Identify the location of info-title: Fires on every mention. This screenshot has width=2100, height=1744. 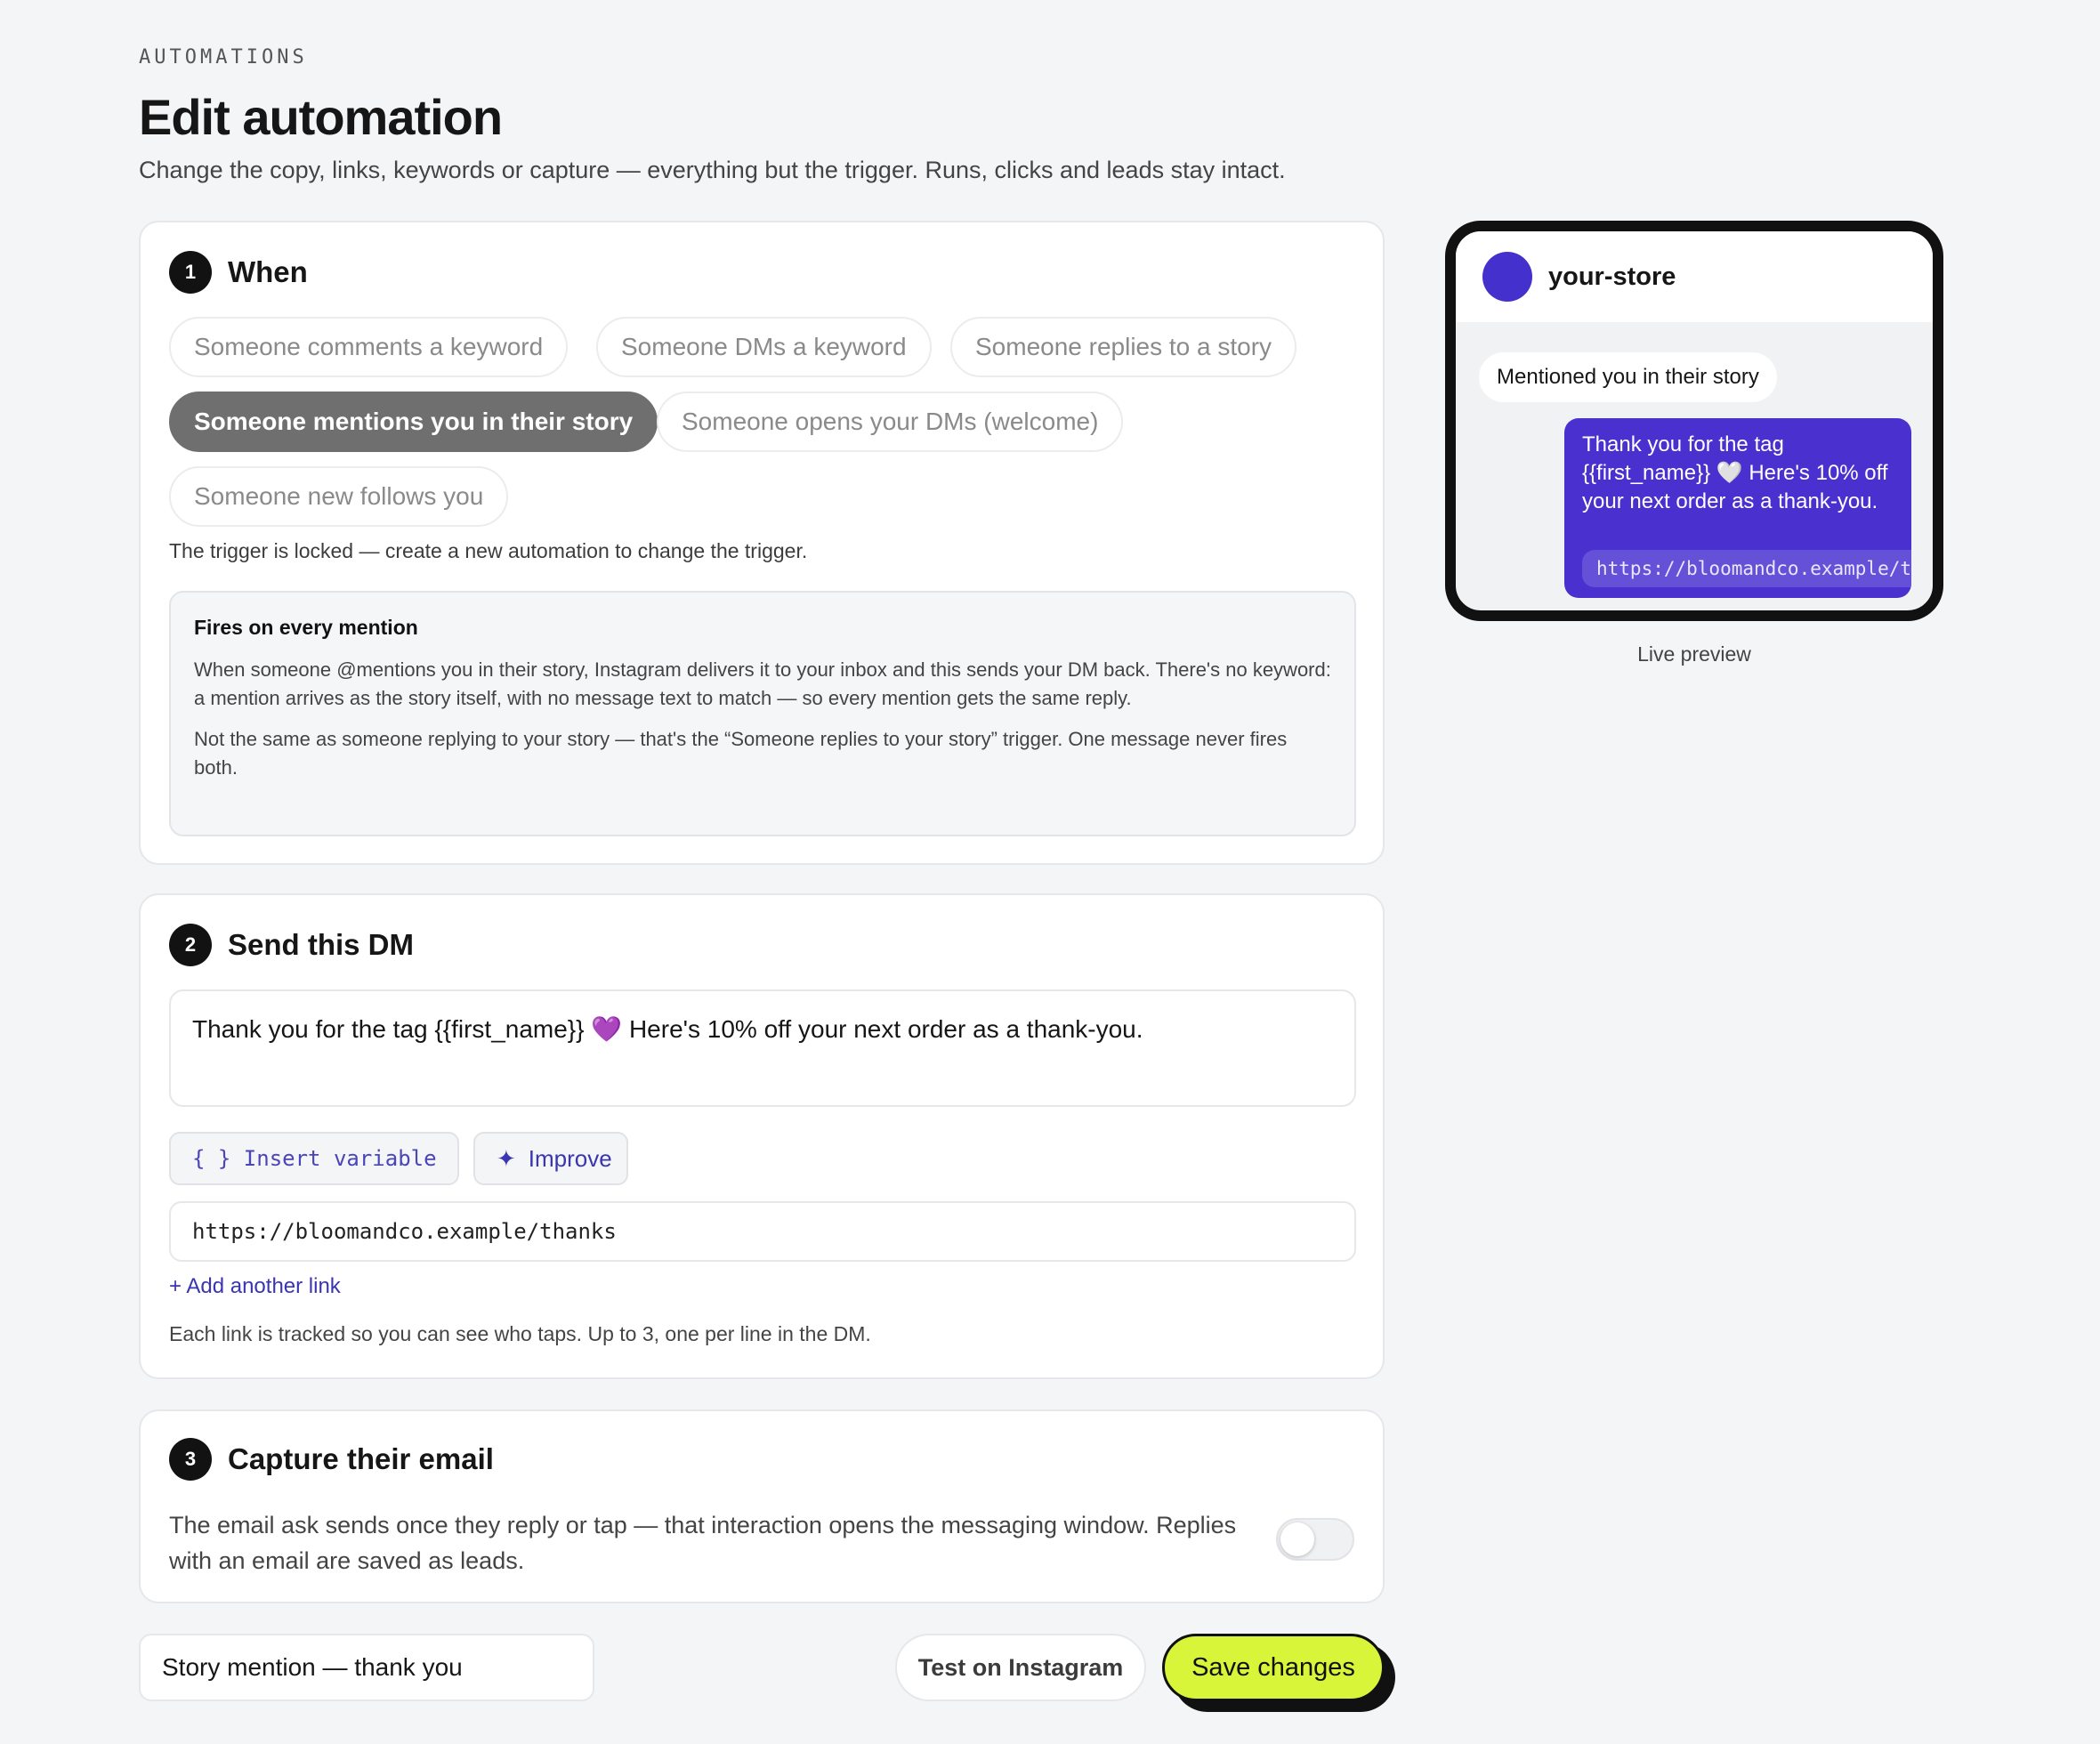
(306, 627).